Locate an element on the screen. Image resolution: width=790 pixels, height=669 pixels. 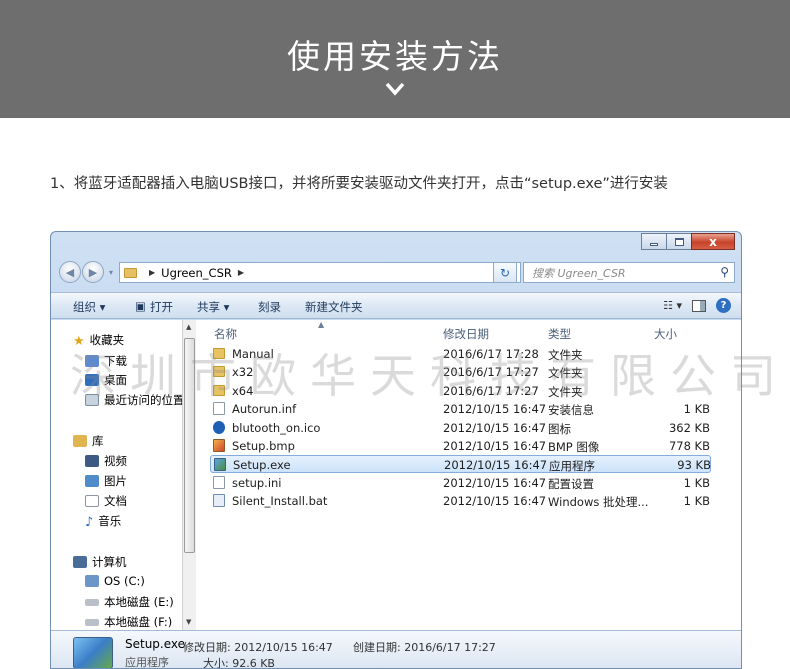
minimize-button is located at coordinates (654, 241).